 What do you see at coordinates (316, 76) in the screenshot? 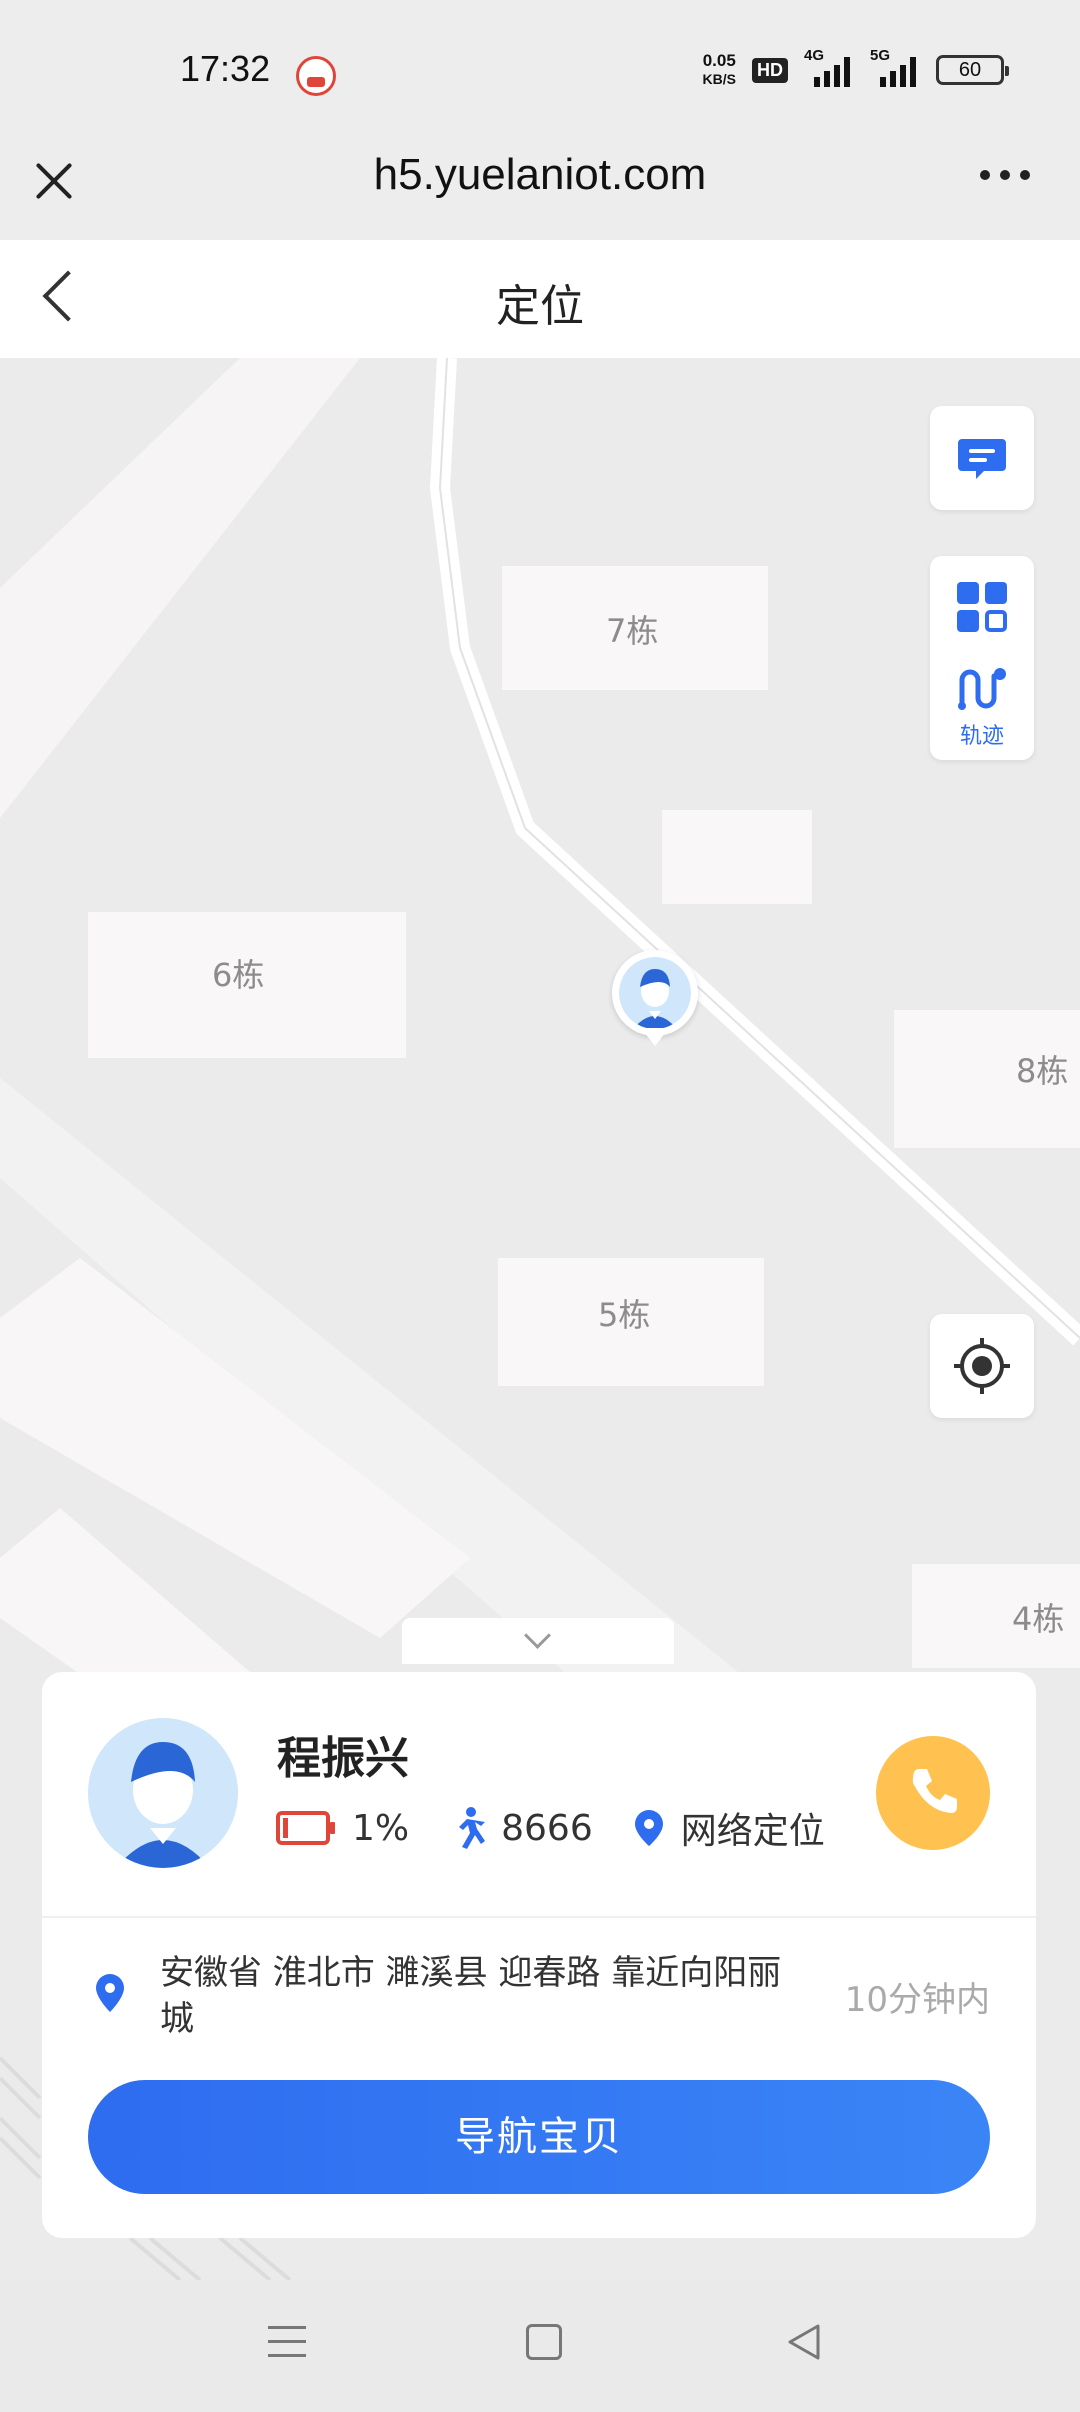
I see `app-notification-icon` at bounding box center [316, 76].